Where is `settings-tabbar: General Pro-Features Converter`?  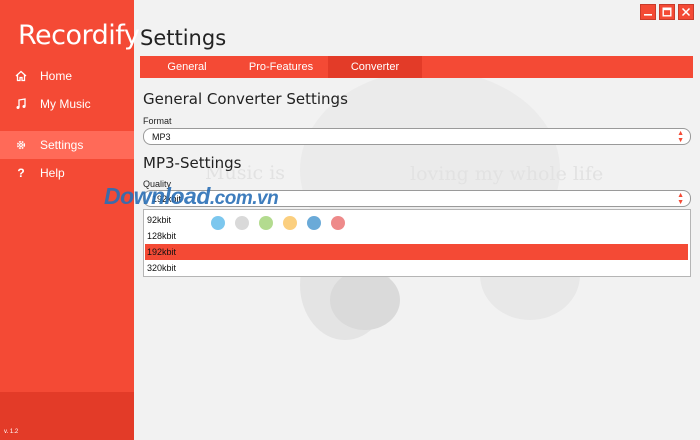
settings-tabbar: General Pro-Features Converter is located at coordinates (416, 67).